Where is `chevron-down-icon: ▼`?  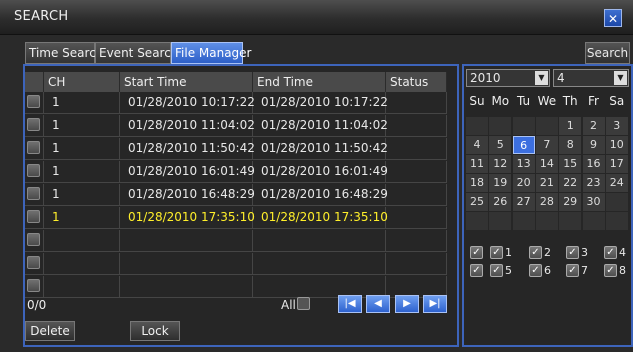 chevron-down-icon: ▼ is located at coordinates (541, 78).